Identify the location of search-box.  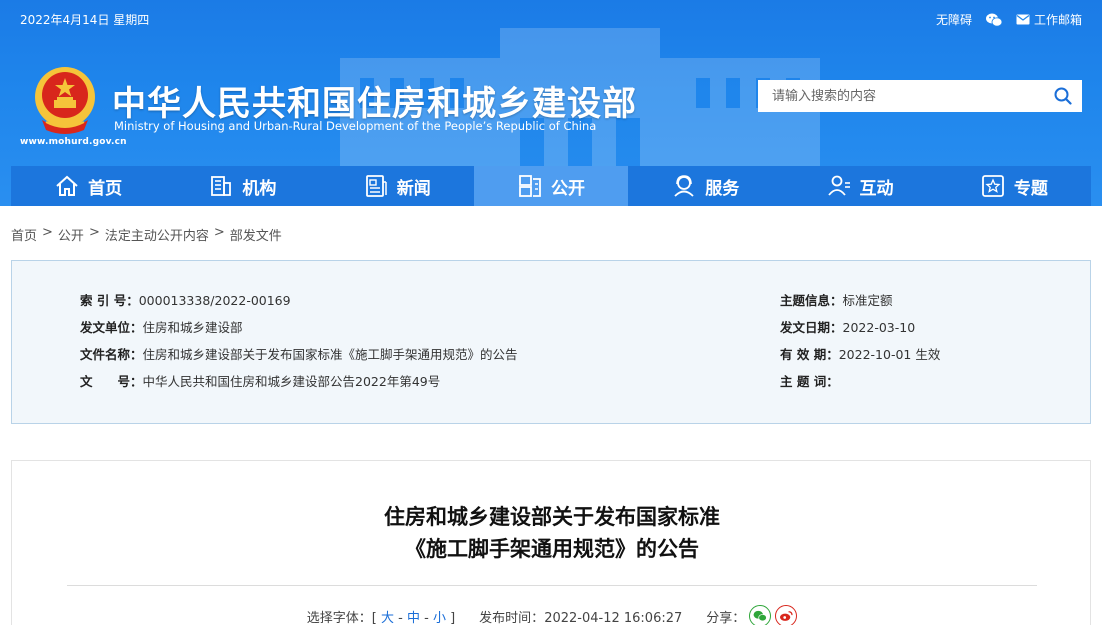
(920, 96).